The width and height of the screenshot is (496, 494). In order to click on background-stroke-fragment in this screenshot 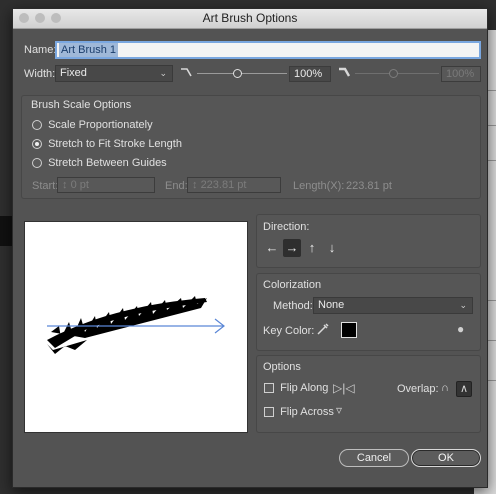, I will do `click(6, 231)`.